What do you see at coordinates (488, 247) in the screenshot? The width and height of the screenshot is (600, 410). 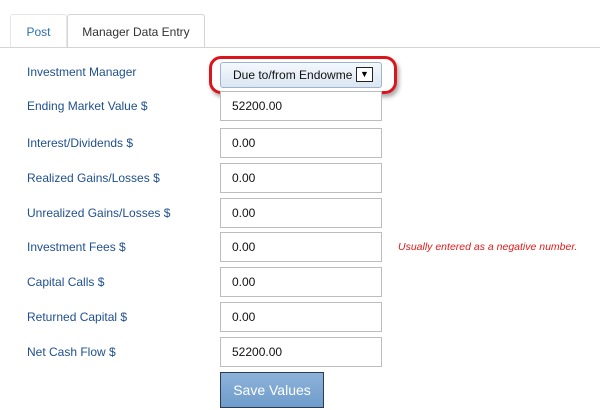 I see `investment-fees-hint: Usually entered as a negative number.` at bounding box center [488, 247].